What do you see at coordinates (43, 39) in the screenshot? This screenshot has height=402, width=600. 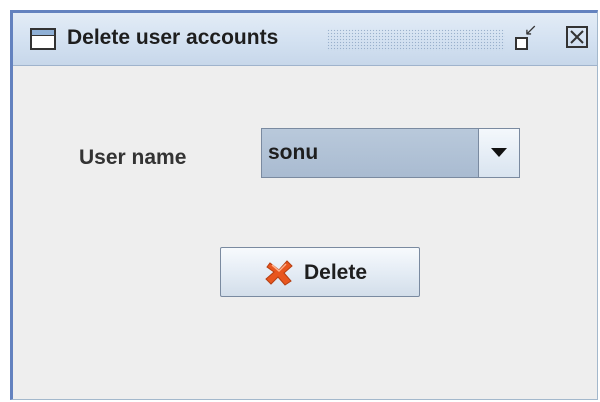 I see `window-icon` at bounding box center [43, 39].